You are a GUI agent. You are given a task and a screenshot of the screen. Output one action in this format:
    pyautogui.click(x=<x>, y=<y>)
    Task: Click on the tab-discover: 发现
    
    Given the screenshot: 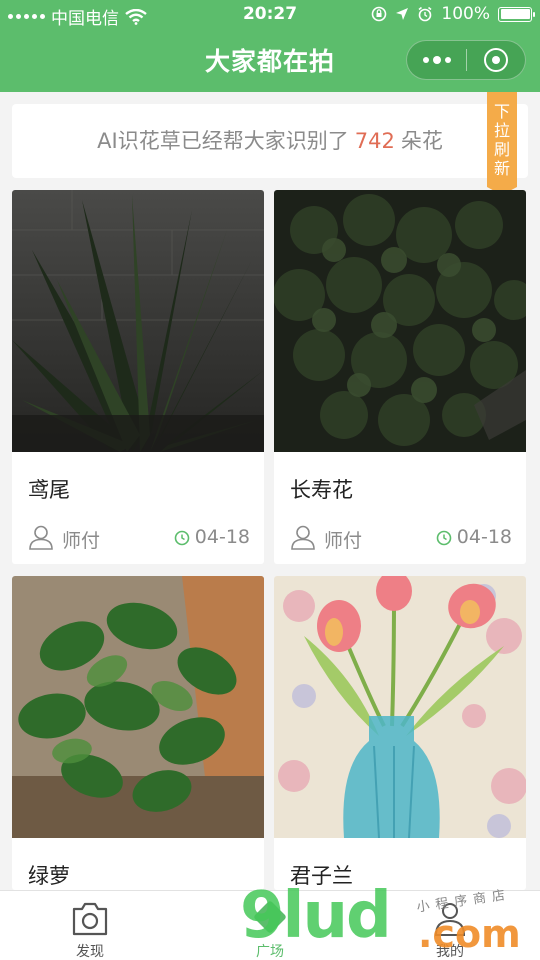 What is the action you would take?
    pyautogui.click(x=90, y=925)
    